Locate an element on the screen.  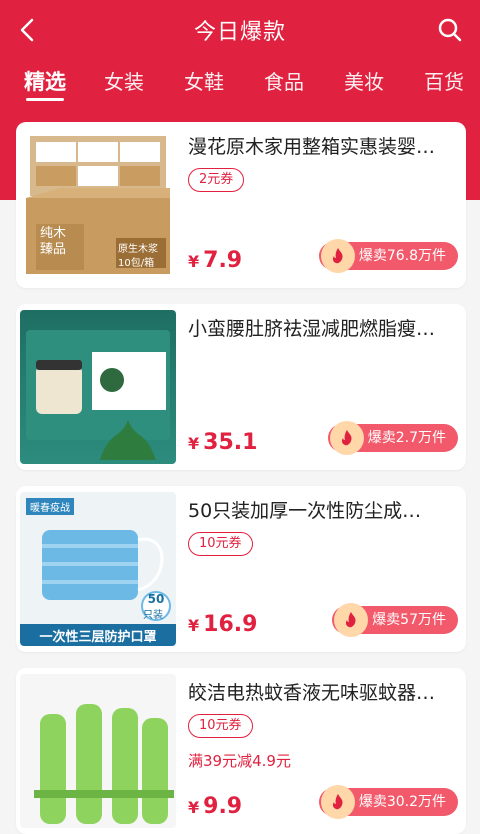
top-bar: 今日爆款 is located at coordinates (240, 29).